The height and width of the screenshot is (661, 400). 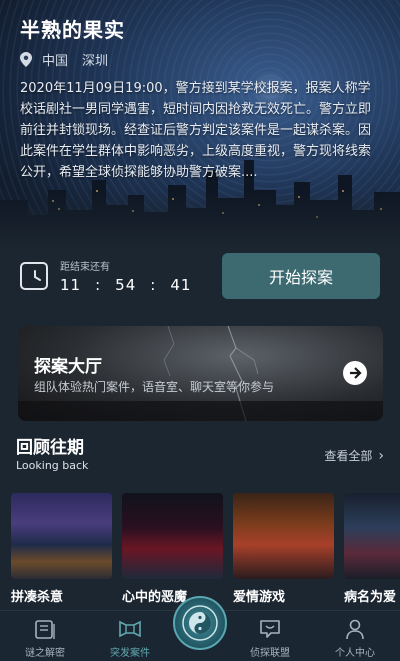 What do you see at coordinates (270, 653) in the screenshot?
I see `nav-label: 侦探联盟` at bounding box center [270, 653].